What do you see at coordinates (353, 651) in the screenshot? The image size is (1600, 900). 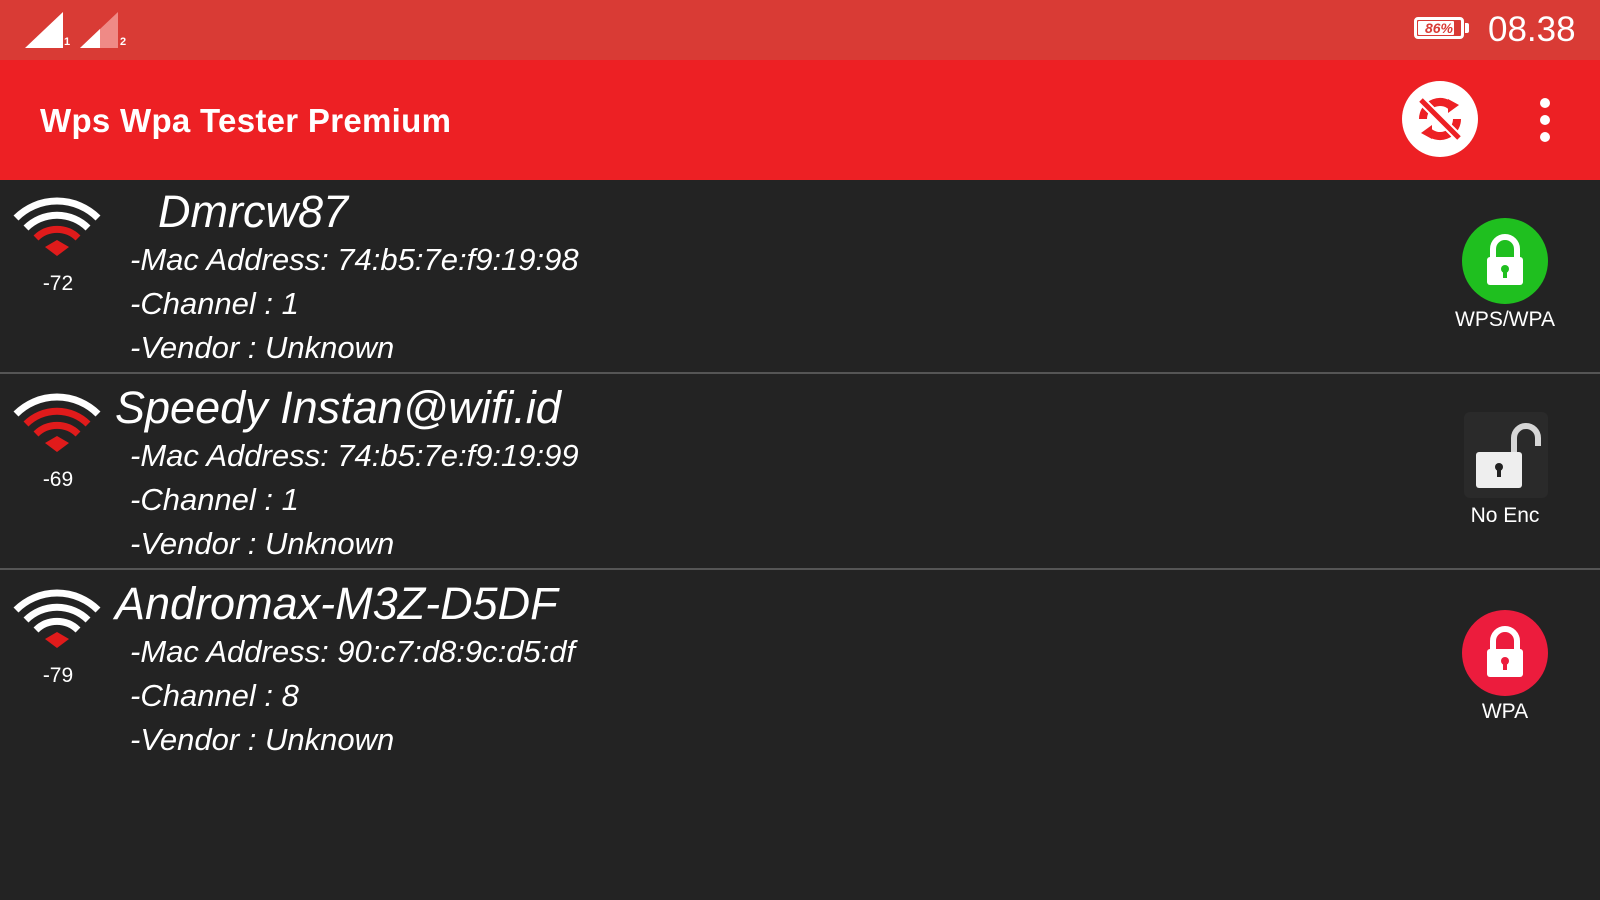 I see `mac-address: -Mac Address: 90:c7:d8:9c:d5:df` at bounding box center [353, 651].